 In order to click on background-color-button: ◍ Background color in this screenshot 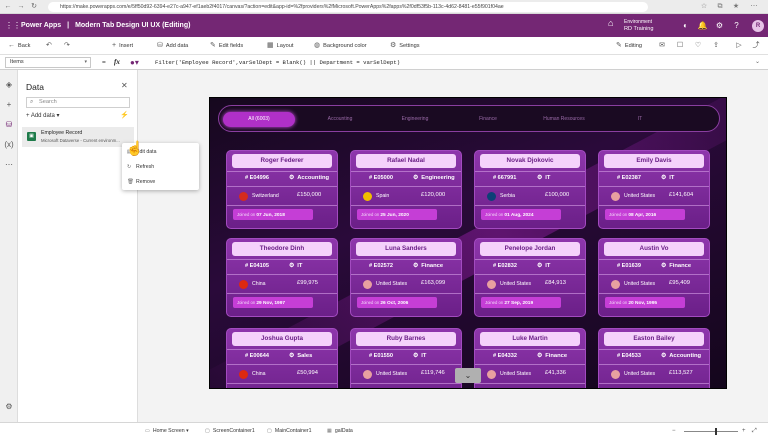, I will do `click(340, 46)`.